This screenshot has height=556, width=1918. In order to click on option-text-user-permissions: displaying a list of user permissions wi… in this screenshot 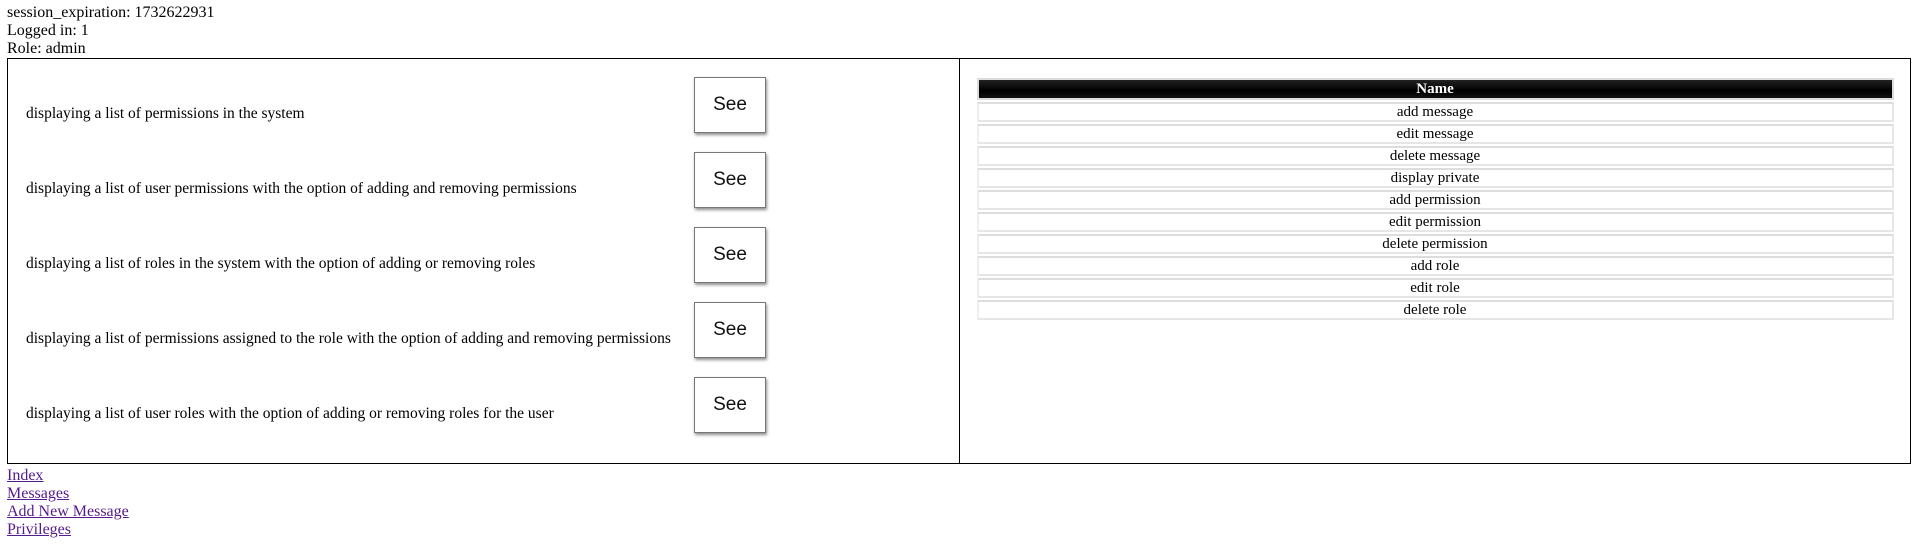, I will do `click(301, 188)`.